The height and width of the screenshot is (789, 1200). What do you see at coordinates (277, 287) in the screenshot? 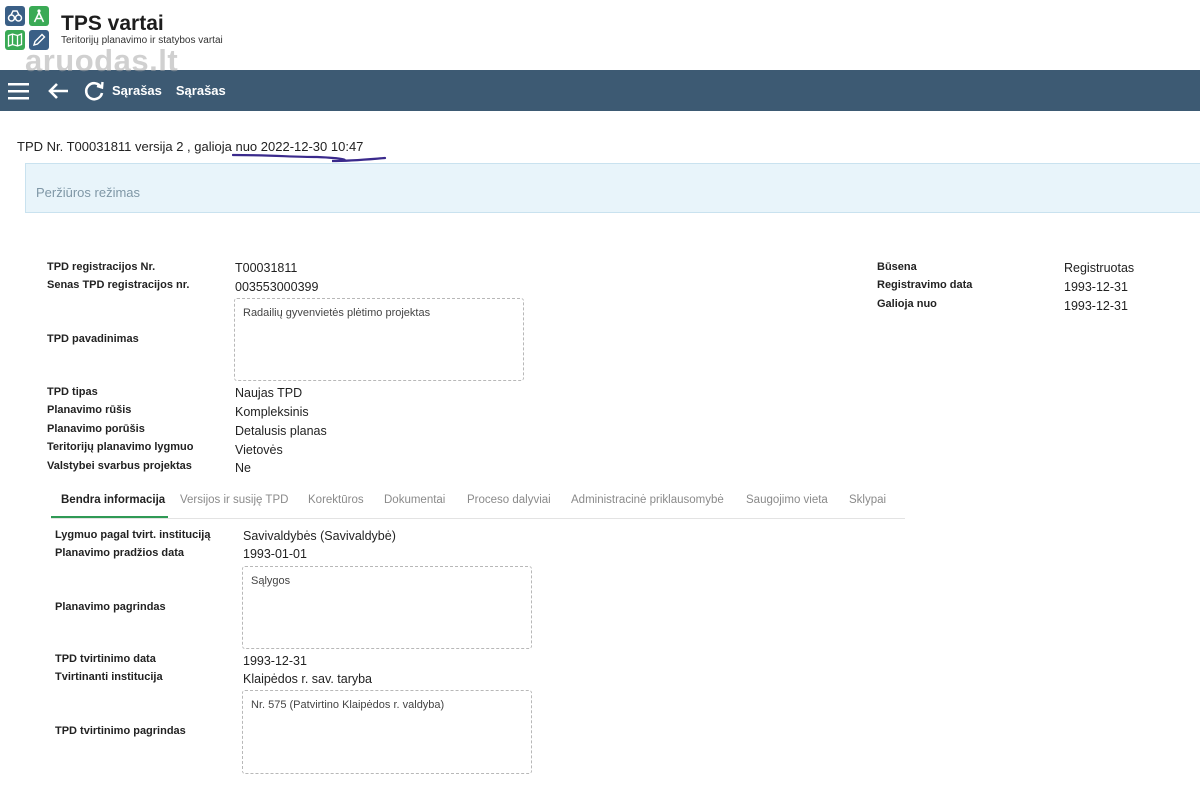
I see `old-reg-value: 003553000399` at bounding box center [277, 287].